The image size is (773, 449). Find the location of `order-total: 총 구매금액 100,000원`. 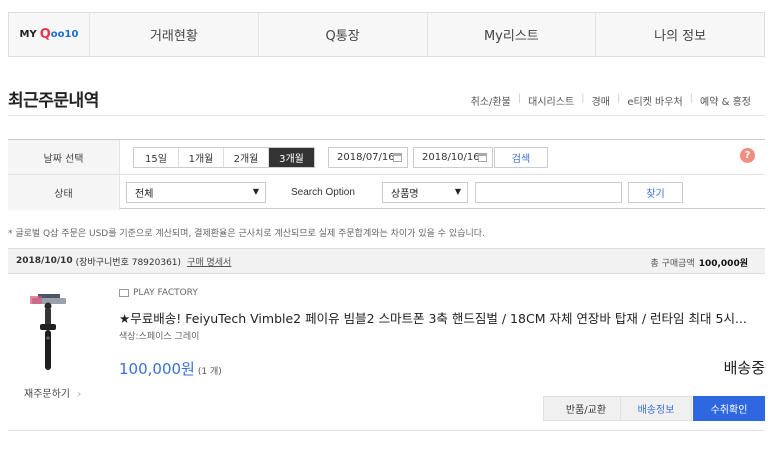

order-total: 총 구매금액 100,000원 is located at coordinates (700, 262).